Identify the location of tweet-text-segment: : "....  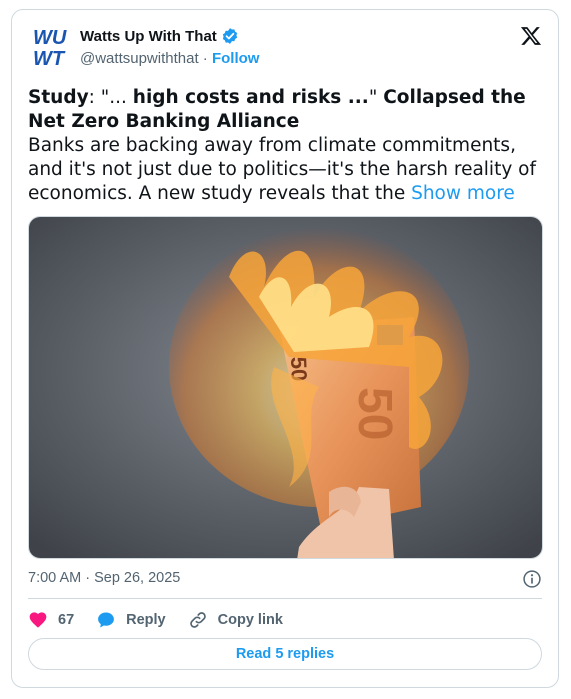
(110, 97).